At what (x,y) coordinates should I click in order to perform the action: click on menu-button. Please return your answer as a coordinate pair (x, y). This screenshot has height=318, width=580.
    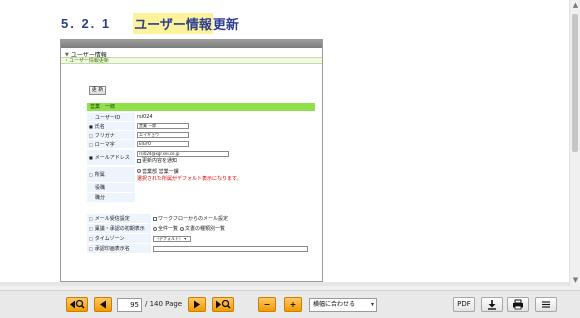
    Looking at the image, I should click on (546, 304).